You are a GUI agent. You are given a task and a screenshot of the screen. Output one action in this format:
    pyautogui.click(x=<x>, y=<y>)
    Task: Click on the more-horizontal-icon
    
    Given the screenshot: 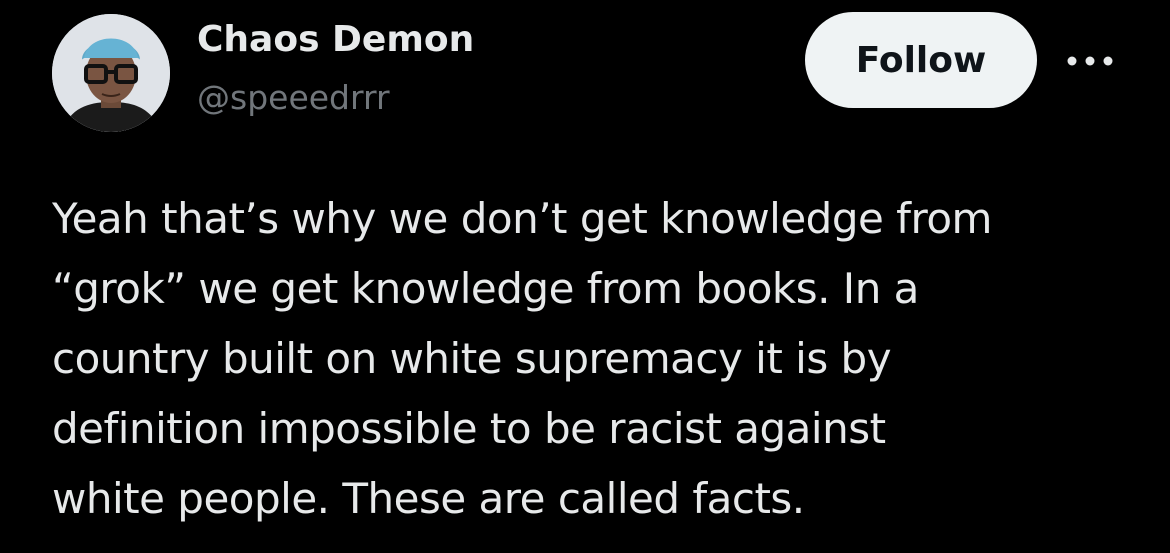 What is the action you would take?
    pyautogui.click(x=1090, y=61)
    